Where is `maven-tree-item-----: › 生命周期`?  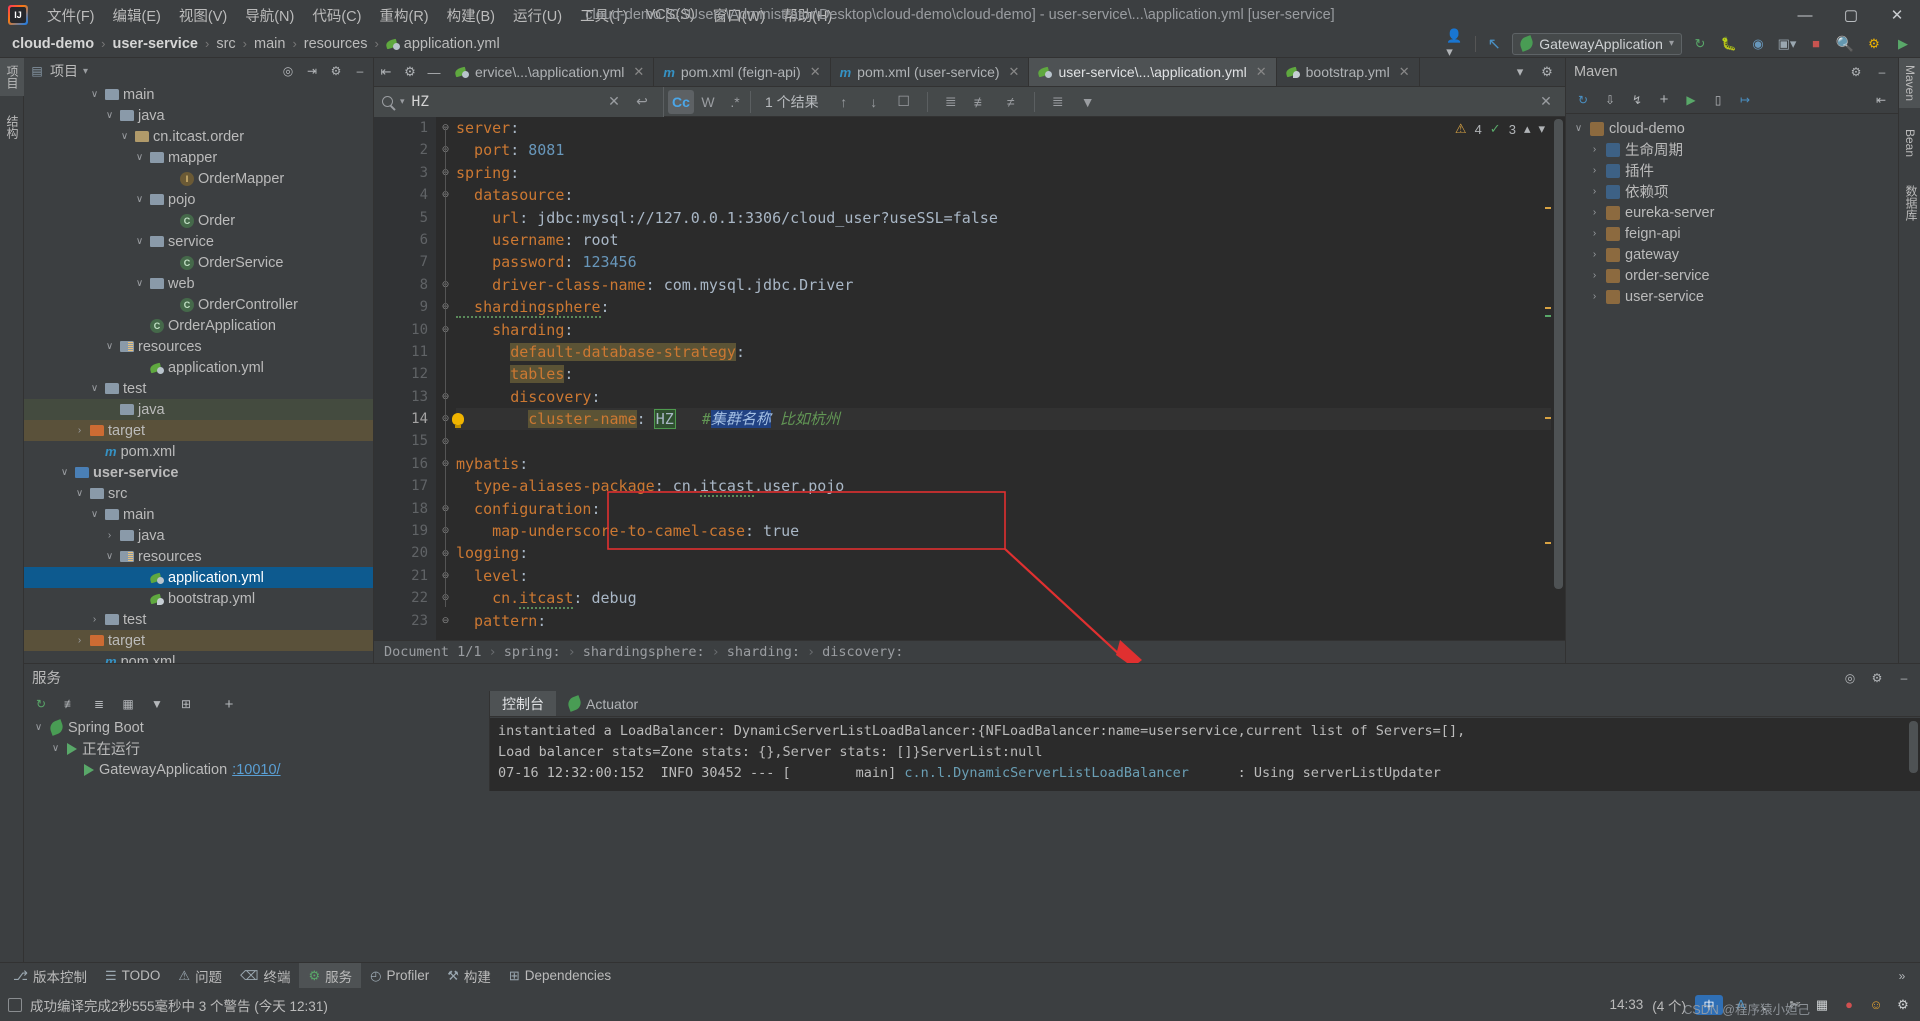 maven-tree-item-----: › 生命周期 is located at coordinates (1732, 149).